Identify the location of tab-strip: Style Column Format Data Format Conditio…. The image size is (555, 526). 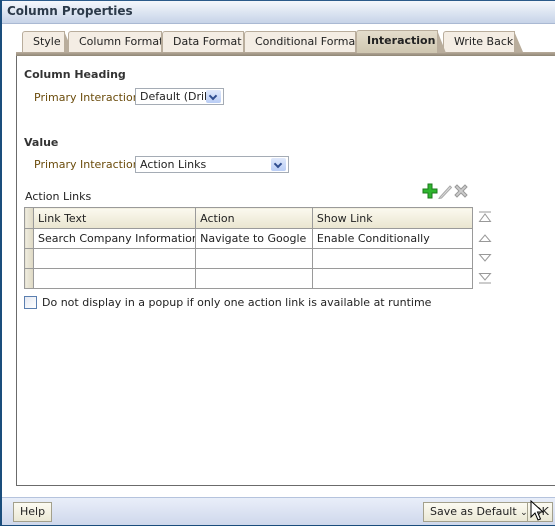
(287, 41).